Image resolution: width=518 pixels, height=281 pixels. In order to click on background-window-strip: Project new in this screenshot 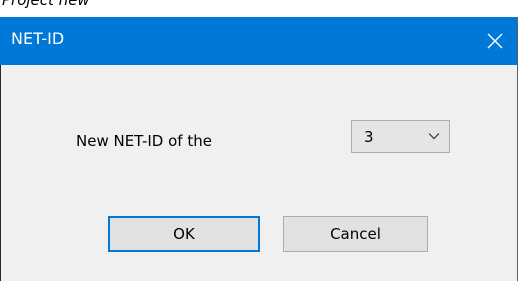, I will do `click(259, 9)`.